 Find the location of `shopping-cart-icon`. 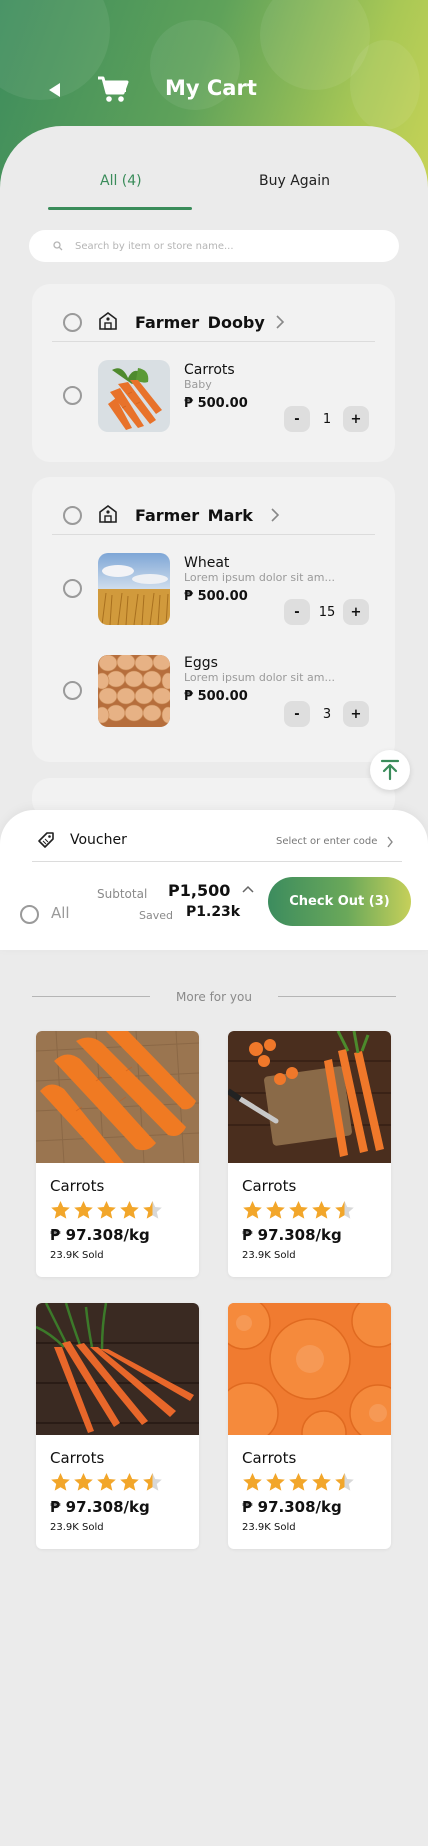

shopping-cart-icon is located at coordinates (113, 89).